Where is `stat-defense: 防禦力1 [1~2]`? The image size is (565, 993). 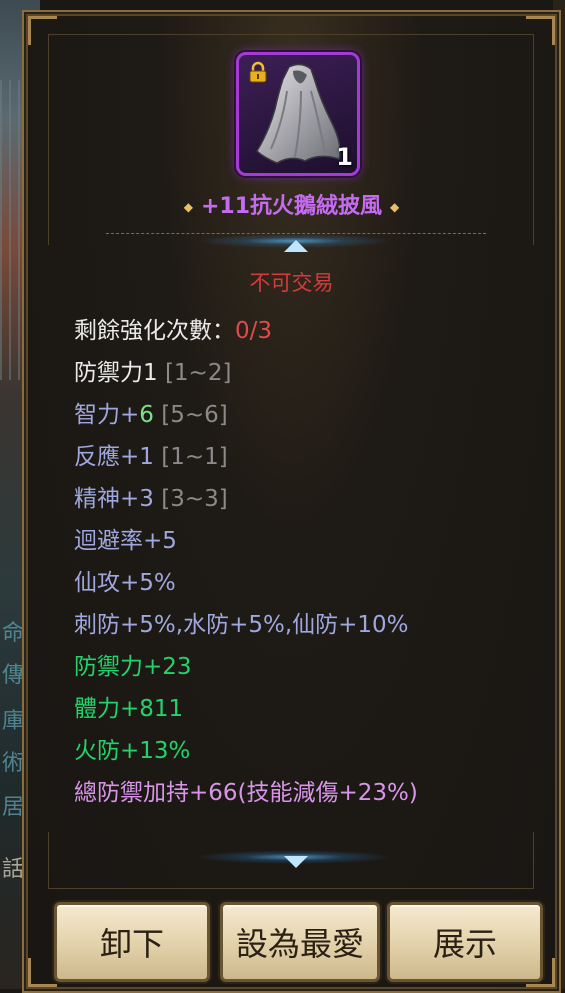 stat-defense: 防禦力1 [1~2] is located at coordinates (246, 373).